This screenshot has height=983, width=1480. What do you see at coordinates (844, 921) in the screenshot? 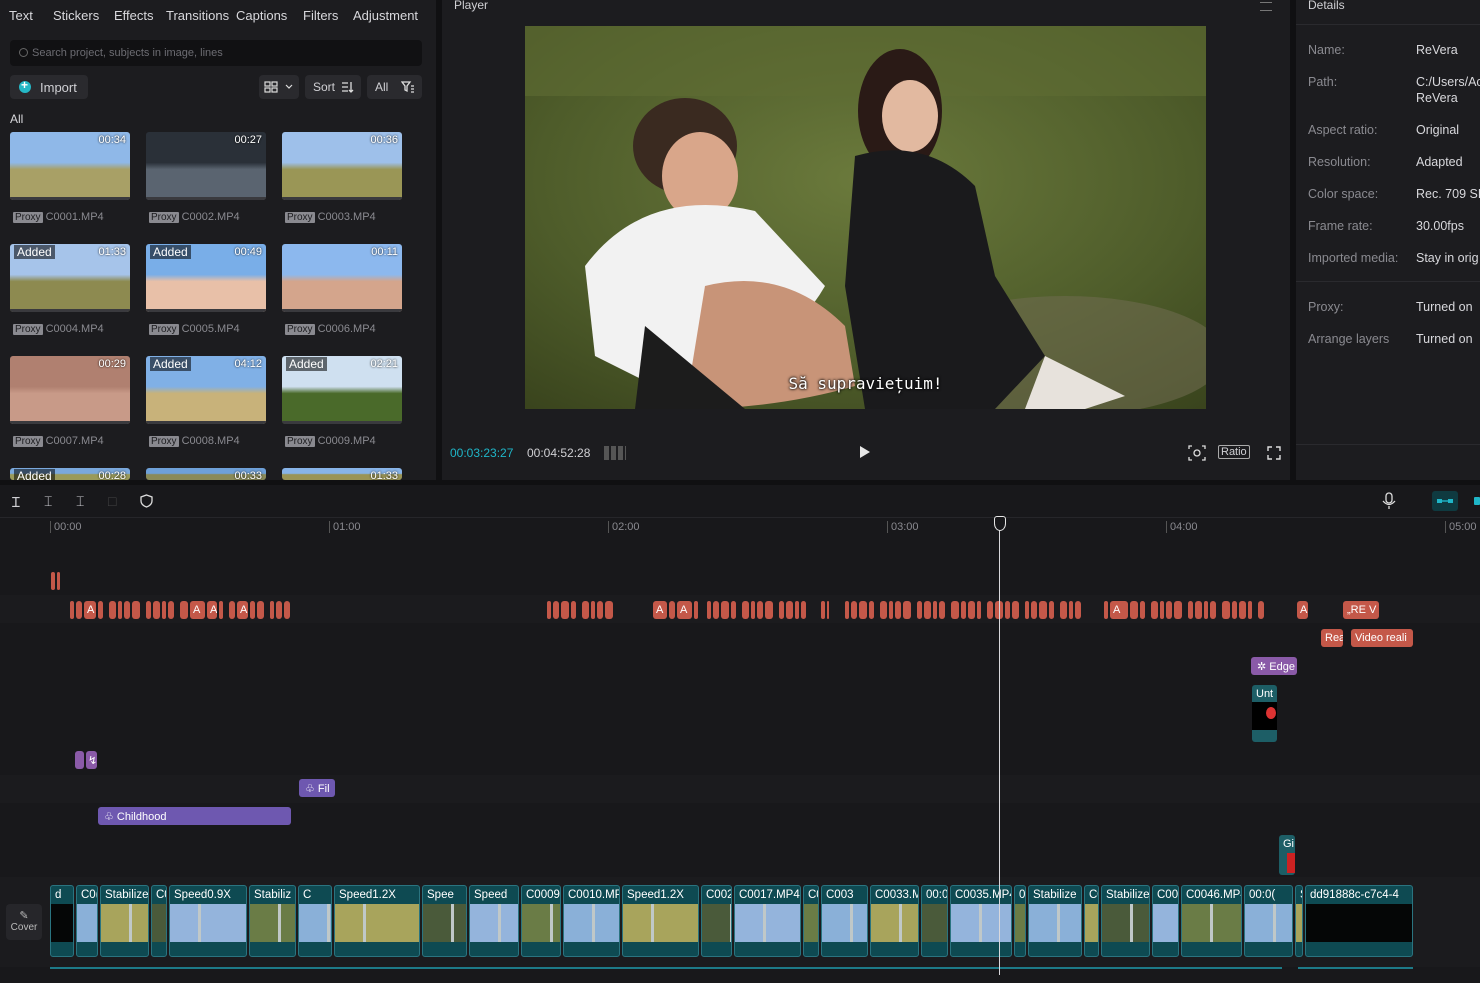
I see `video-clip: C003` at bounding box center [844, 921].